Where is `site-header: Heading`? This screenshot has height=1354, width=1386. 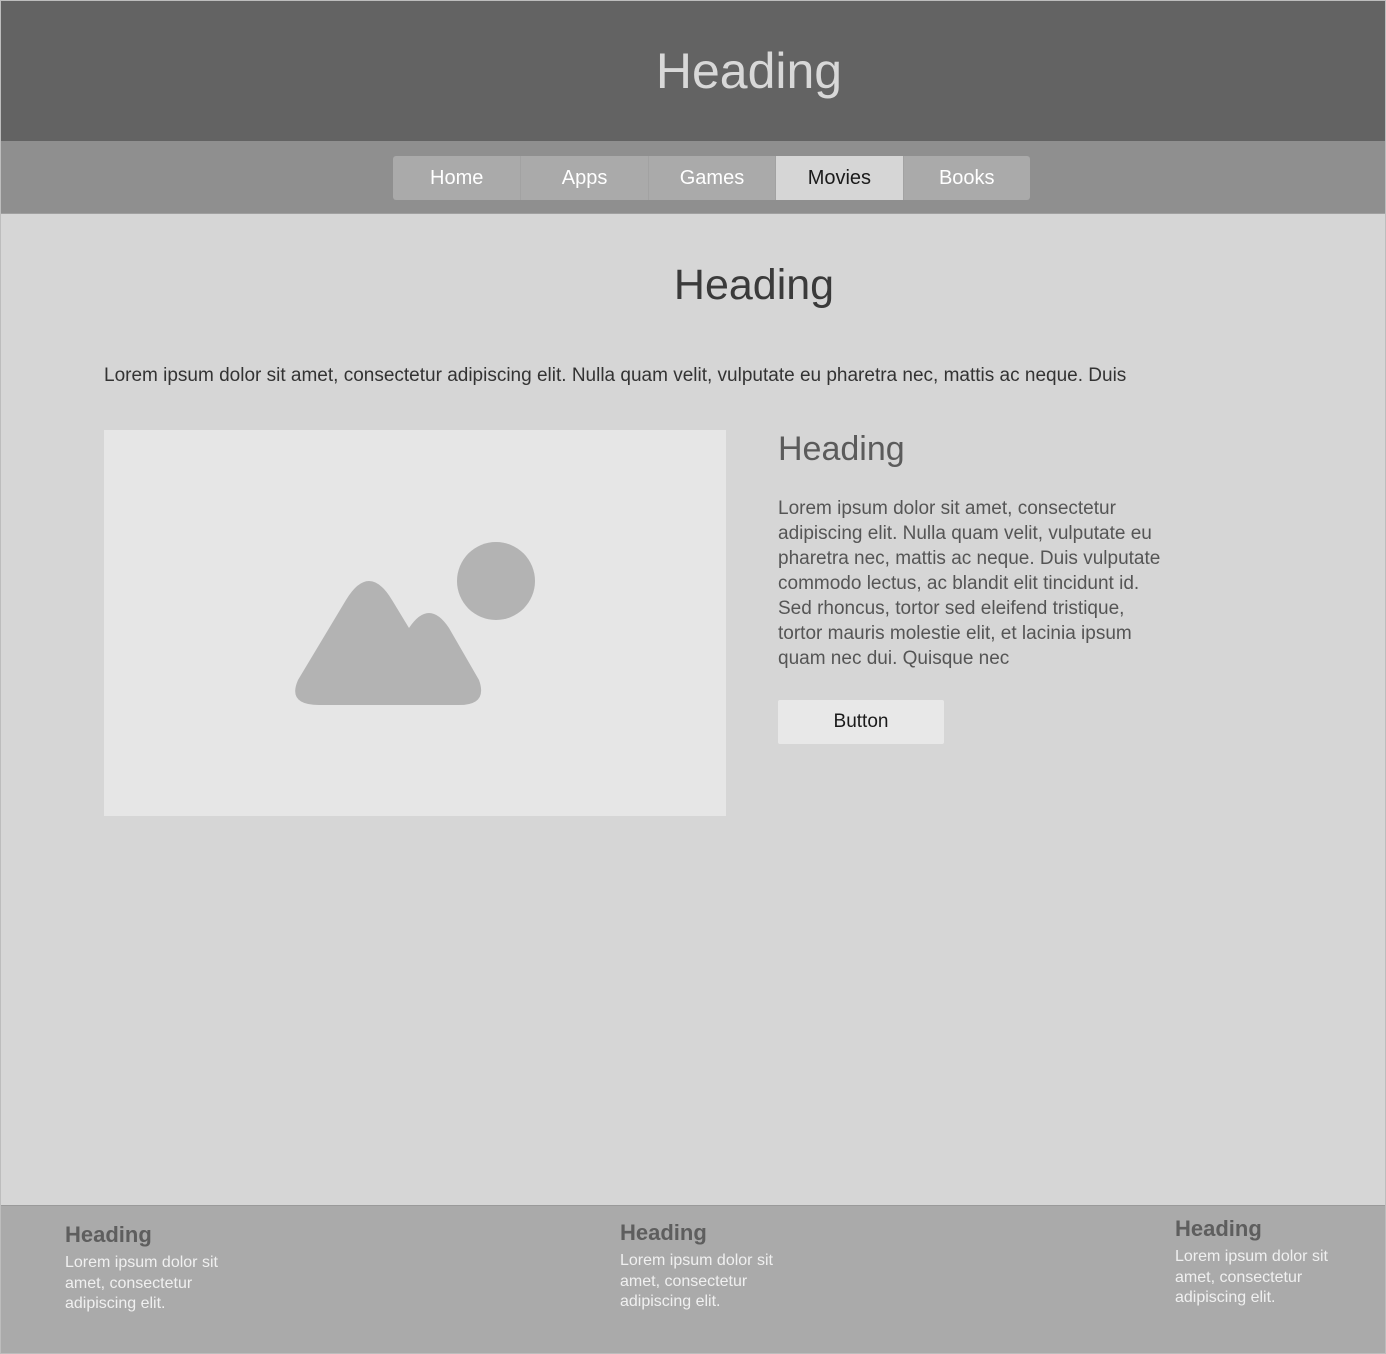
site-header: Heading is located at coordinates (693, 71).